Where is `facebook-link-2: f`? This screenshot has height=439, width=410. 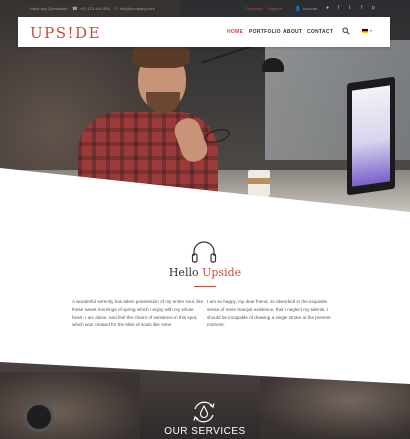 facebook-link-2: f is located at coordinates (361, 8).